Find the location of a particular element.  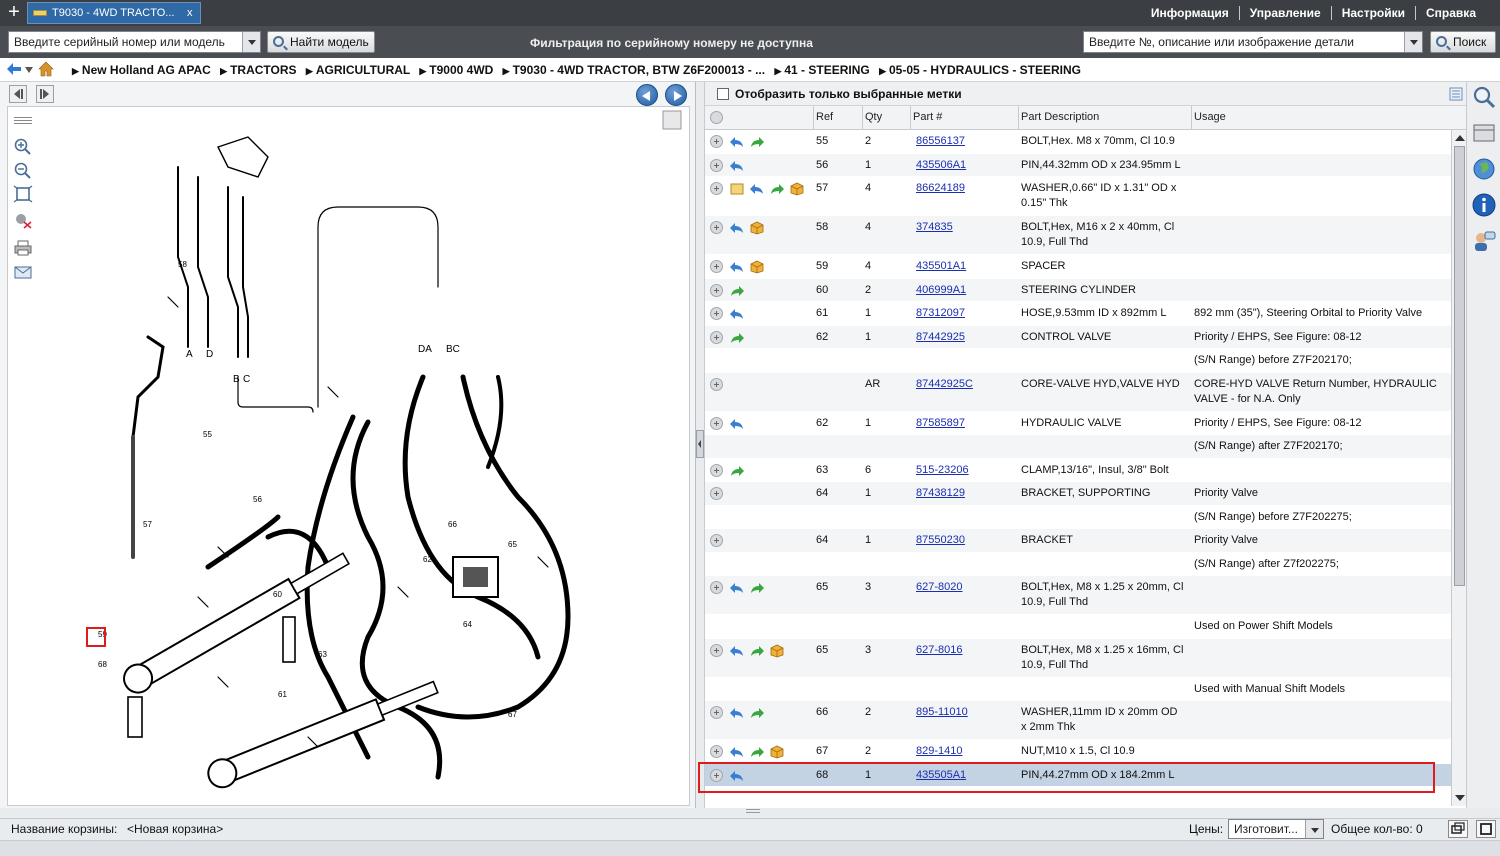

previous-figure-button is located at coordinates (647, 95).